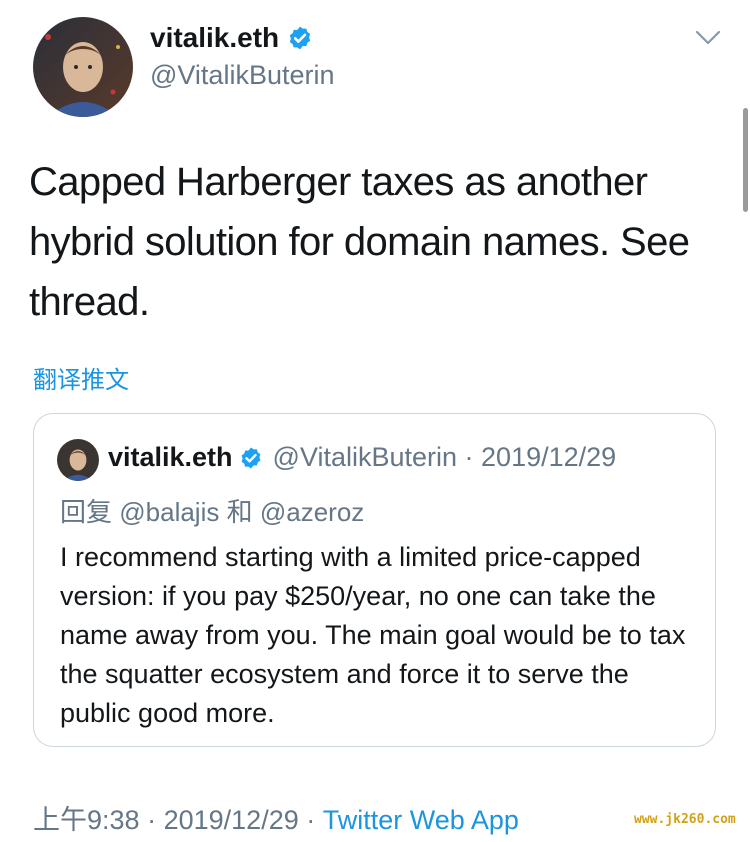  What do you see at coordinates (708, 38) in the screenshot?
I see `chevron-down-icon` at bounding box center [708, 38].